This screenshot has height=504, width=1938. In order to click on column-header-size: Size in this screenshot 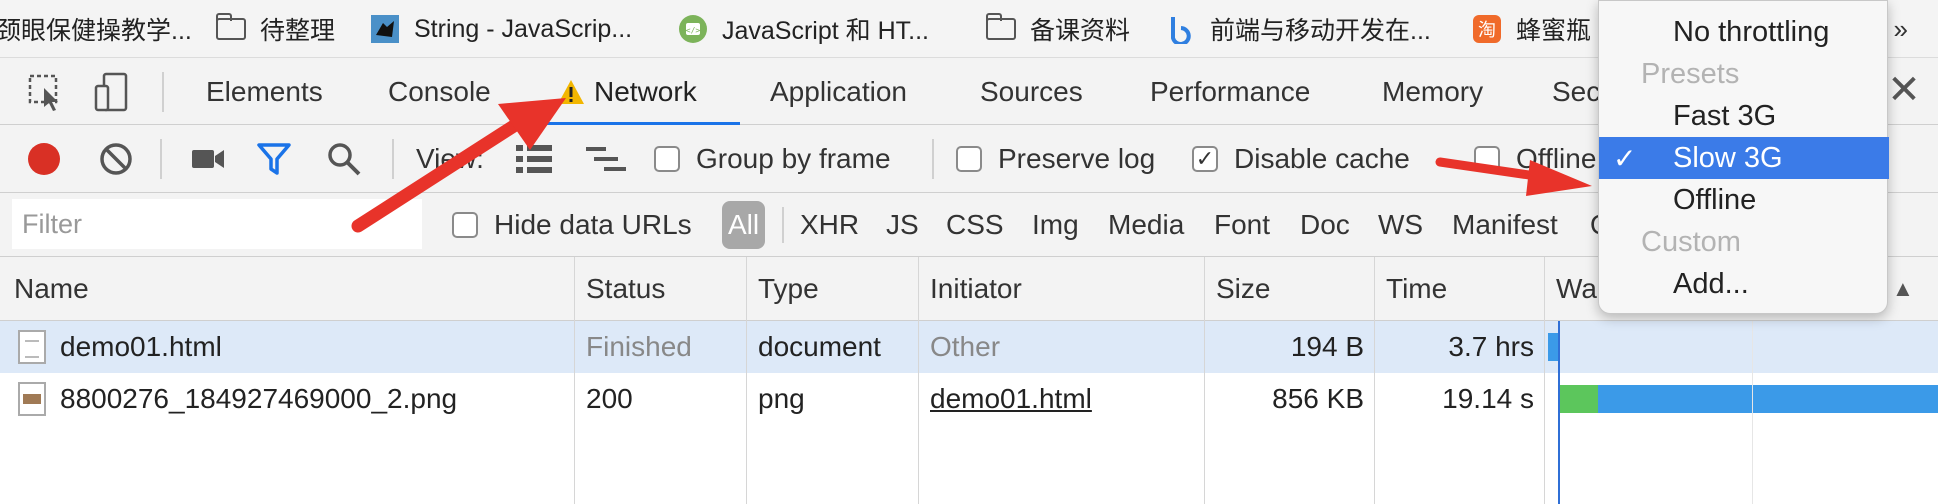, I will do `click(1237, 289)`.